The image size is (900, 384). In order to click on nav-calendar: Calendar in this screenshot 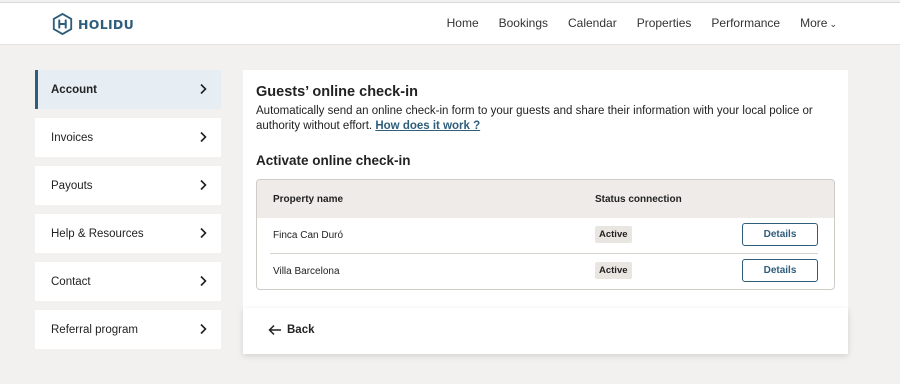, I will do `click(592, 23)`.